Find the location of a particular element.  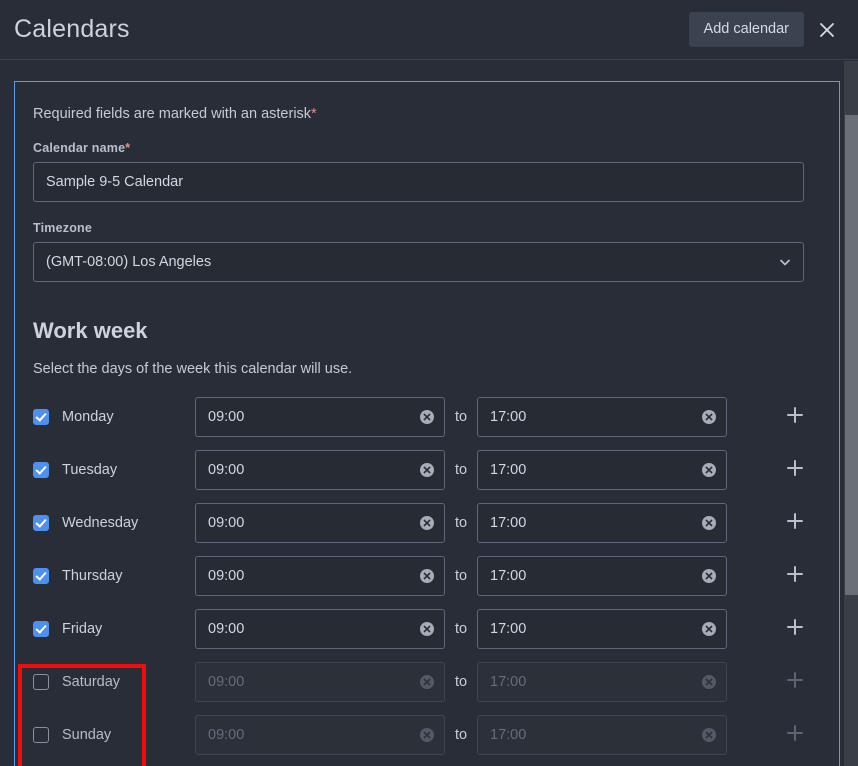

end-time-field-thursday is located at coordinates (602, 575).